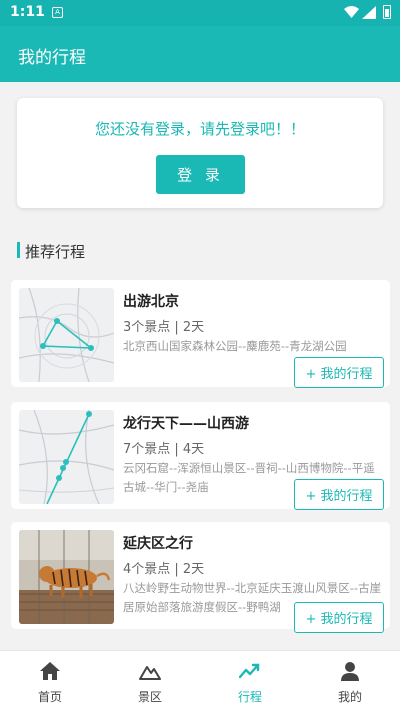 Image resolution: width=400 pixels, height=711 pixels. I want to click on nav-item-scenic: 景区, so click(150, 681).